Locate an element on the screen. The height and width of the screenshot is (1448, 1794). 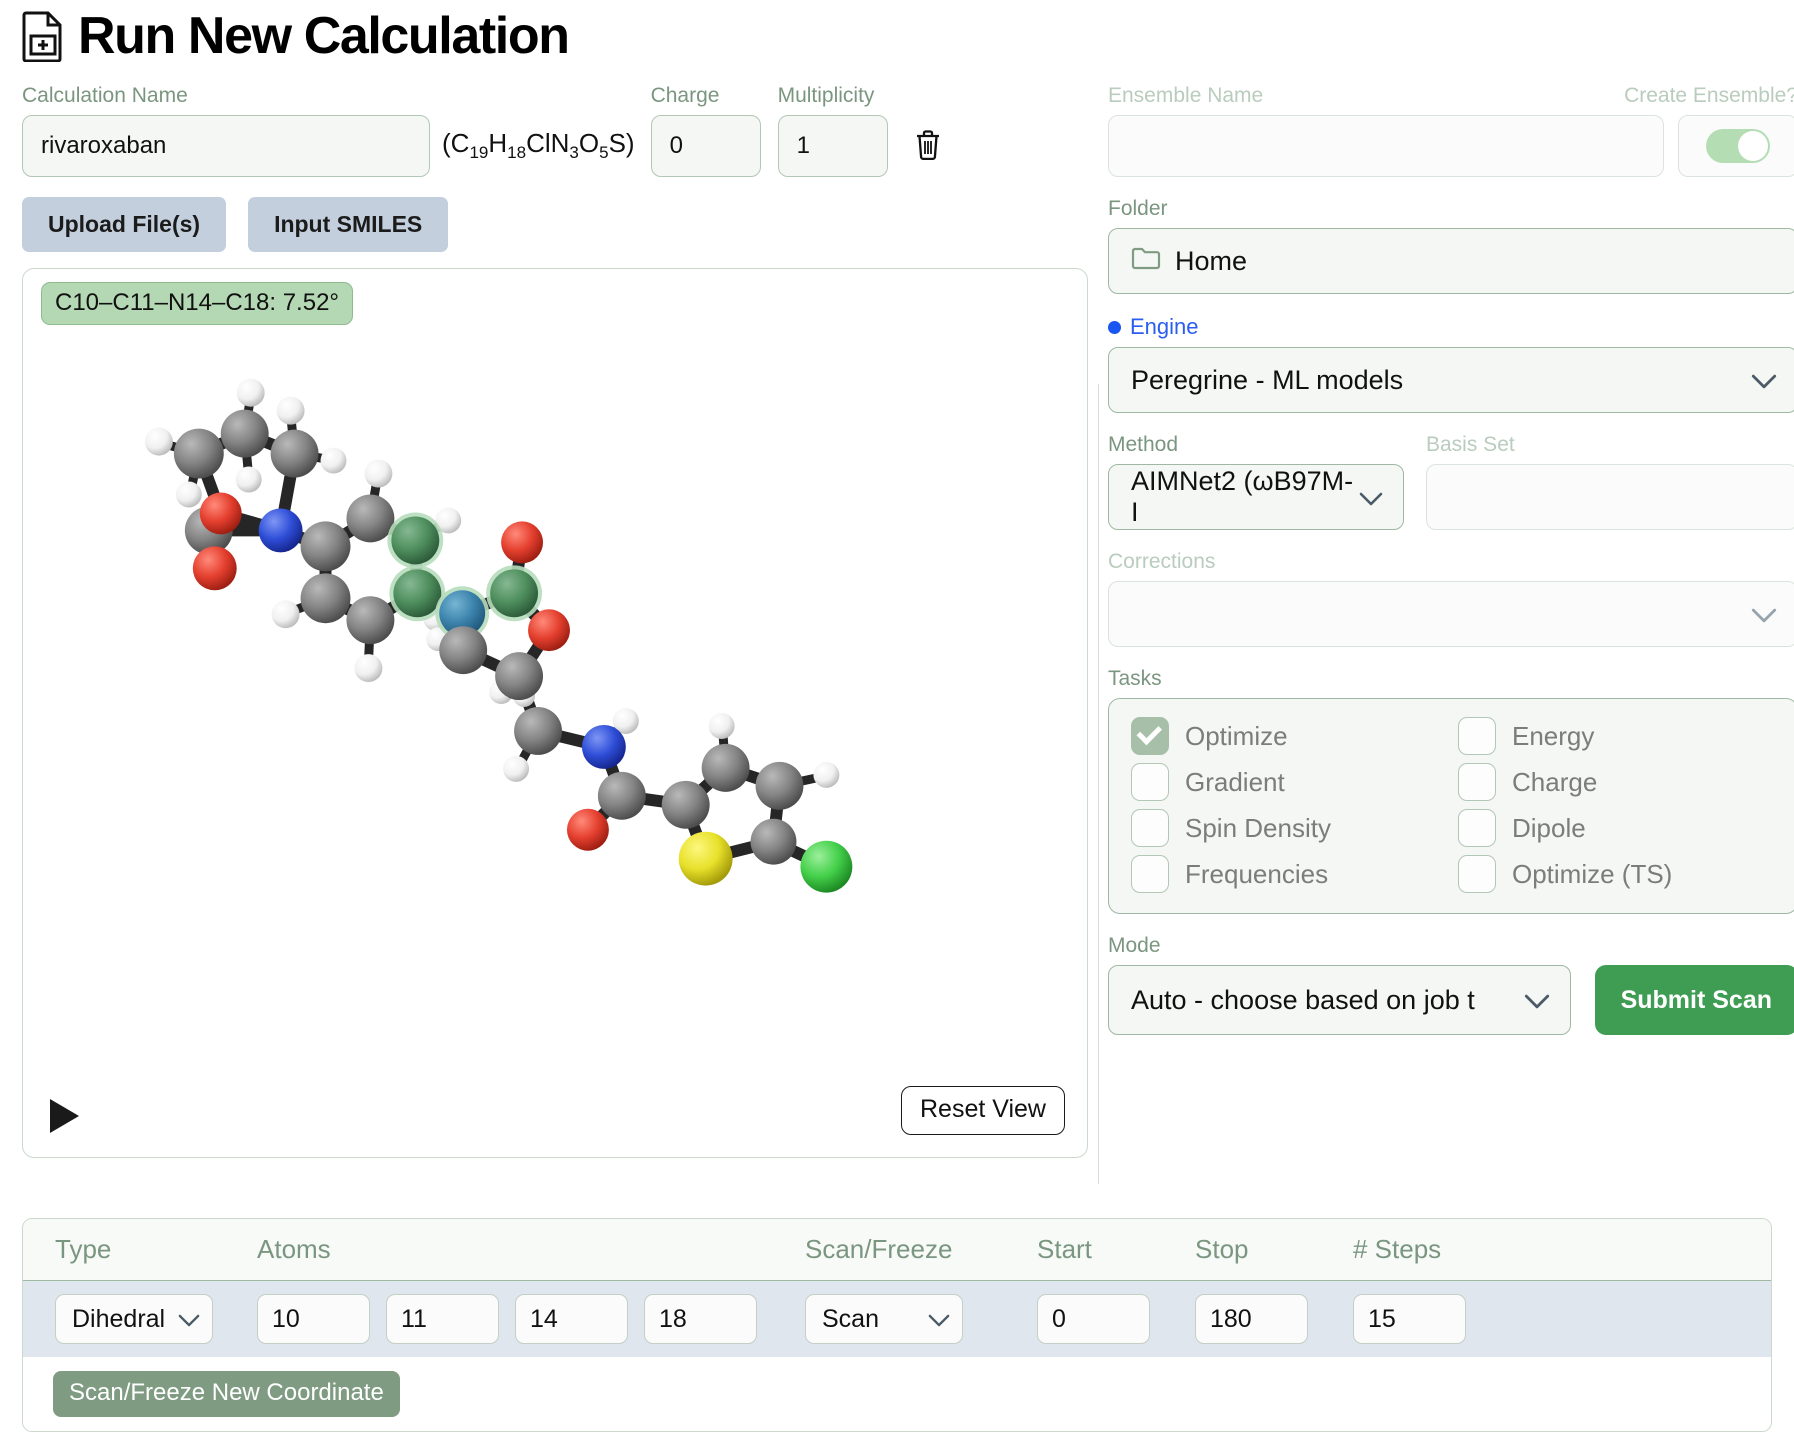
table-row: Dihedral 10 11 14 18 Scan 0 180 15 is located at coordinates (897, 1319).